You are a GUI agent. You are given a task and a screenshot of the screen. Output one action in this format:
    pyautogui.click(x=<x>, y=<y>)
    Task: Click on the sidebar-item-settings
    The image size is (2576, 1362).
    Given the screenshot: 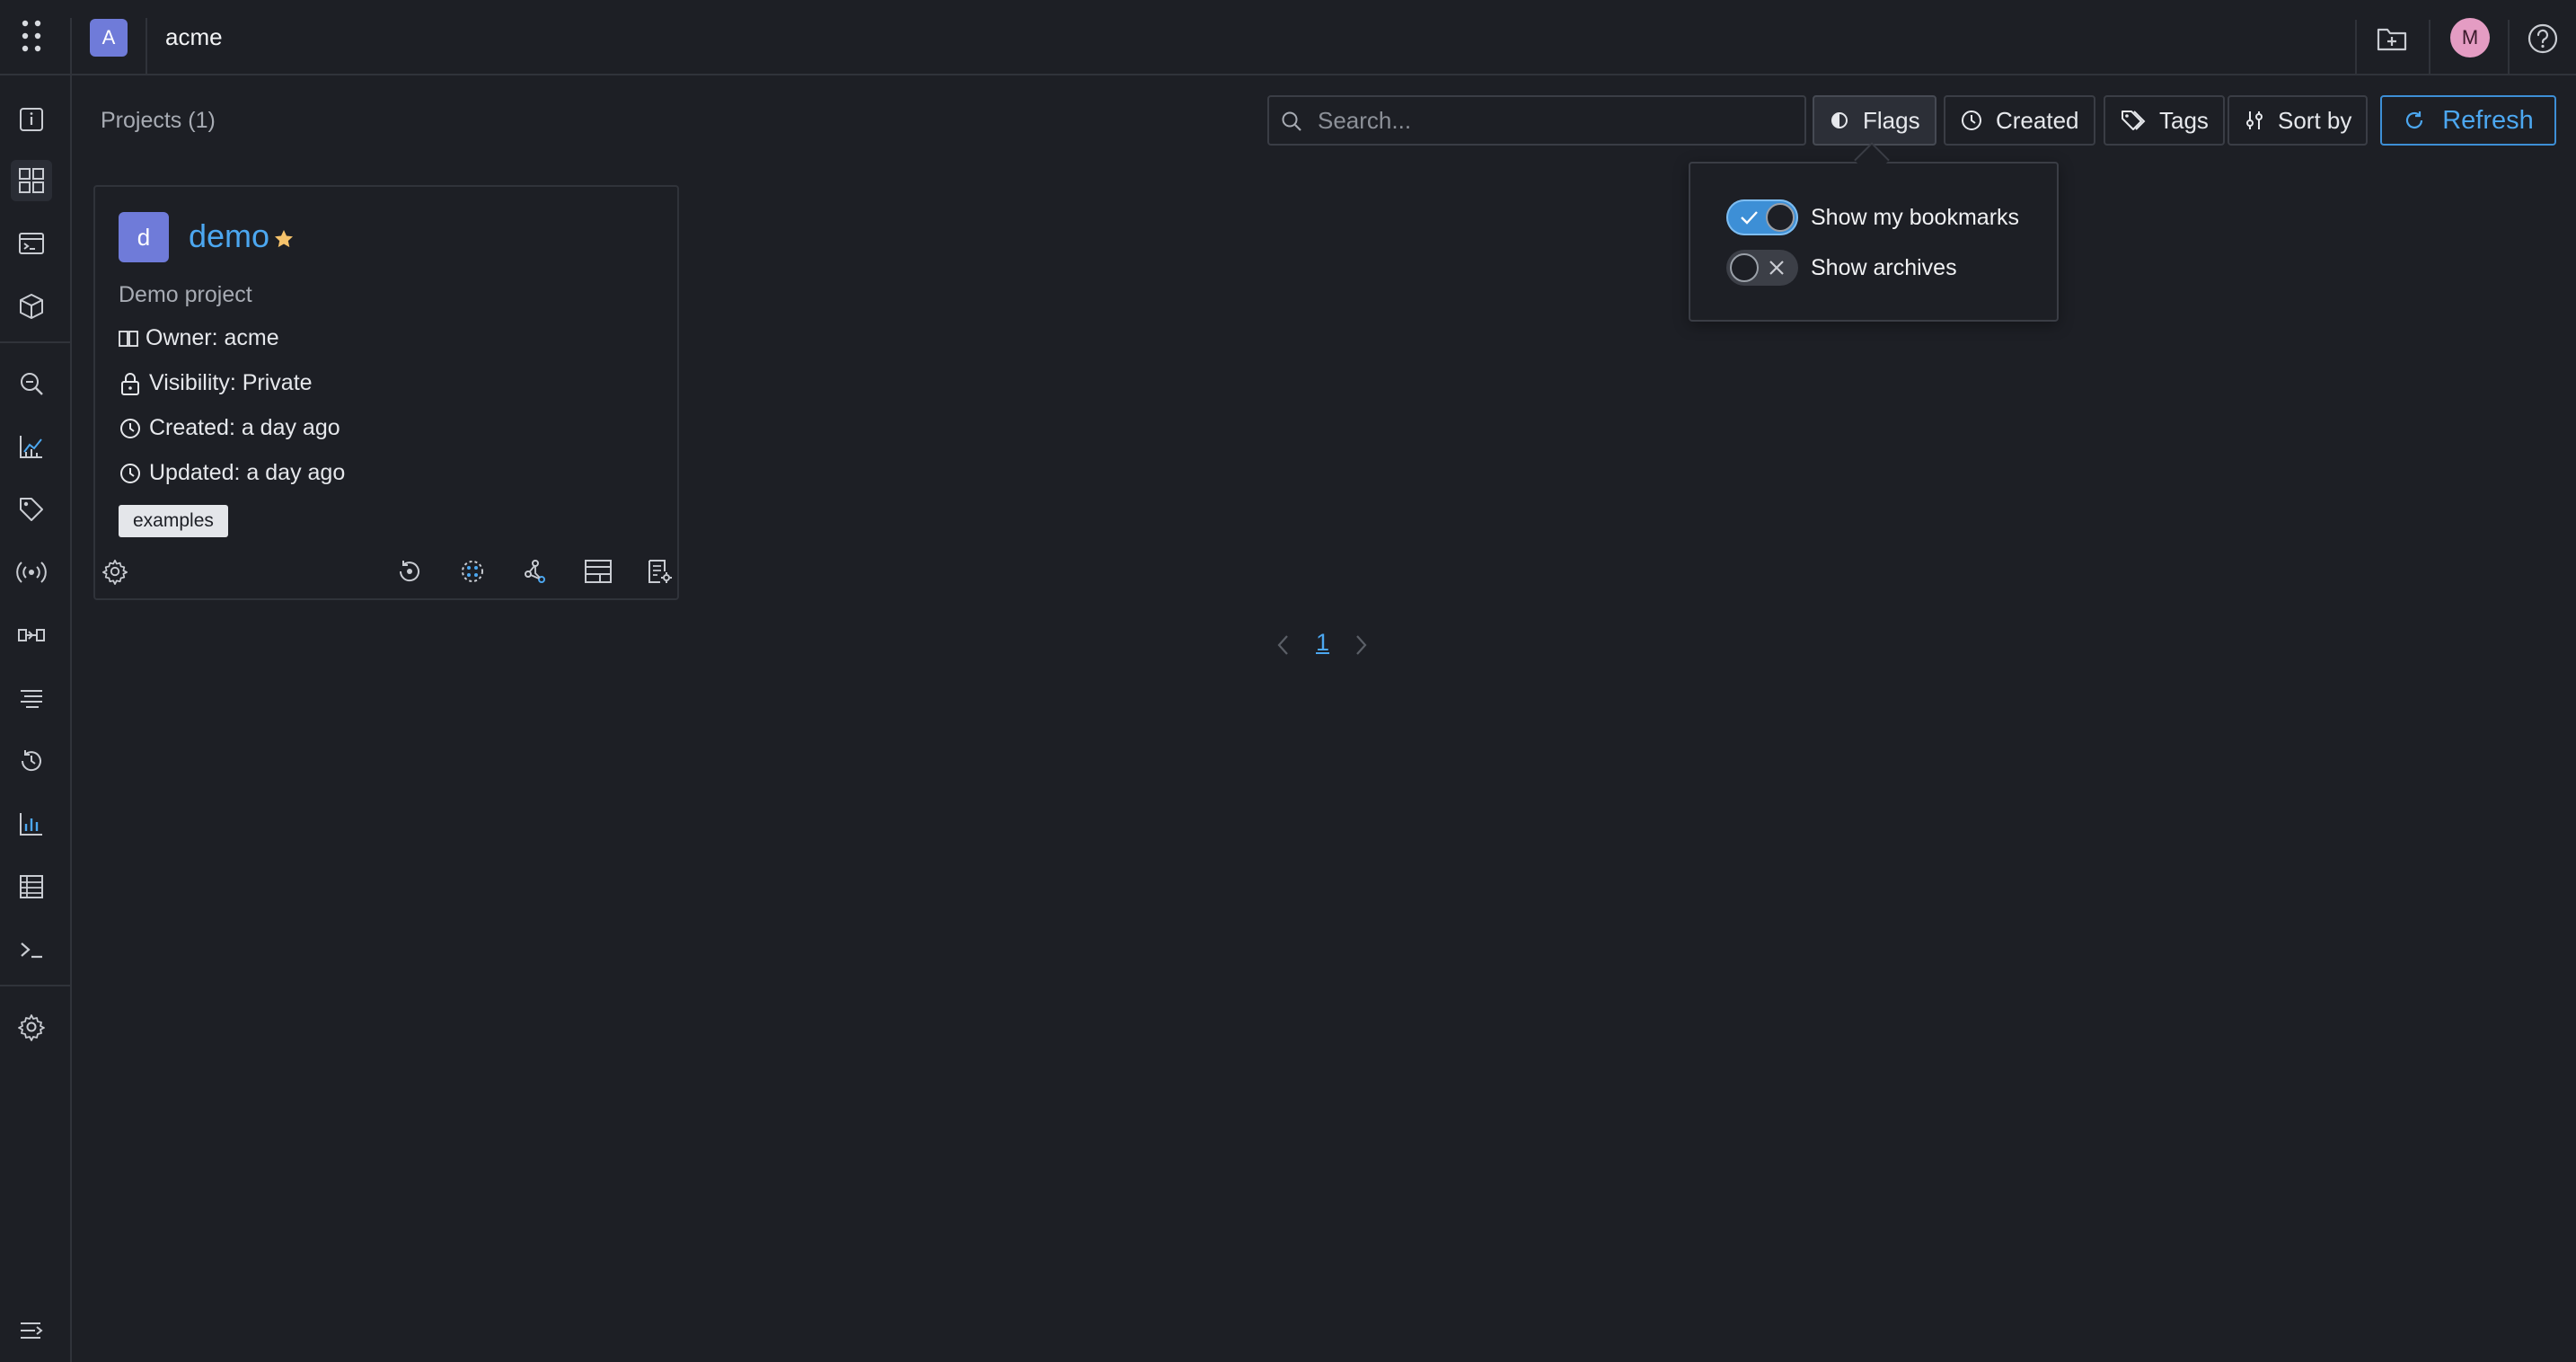 What is the action you would take?
    pyautogui.click(x=31, y=1027)
    